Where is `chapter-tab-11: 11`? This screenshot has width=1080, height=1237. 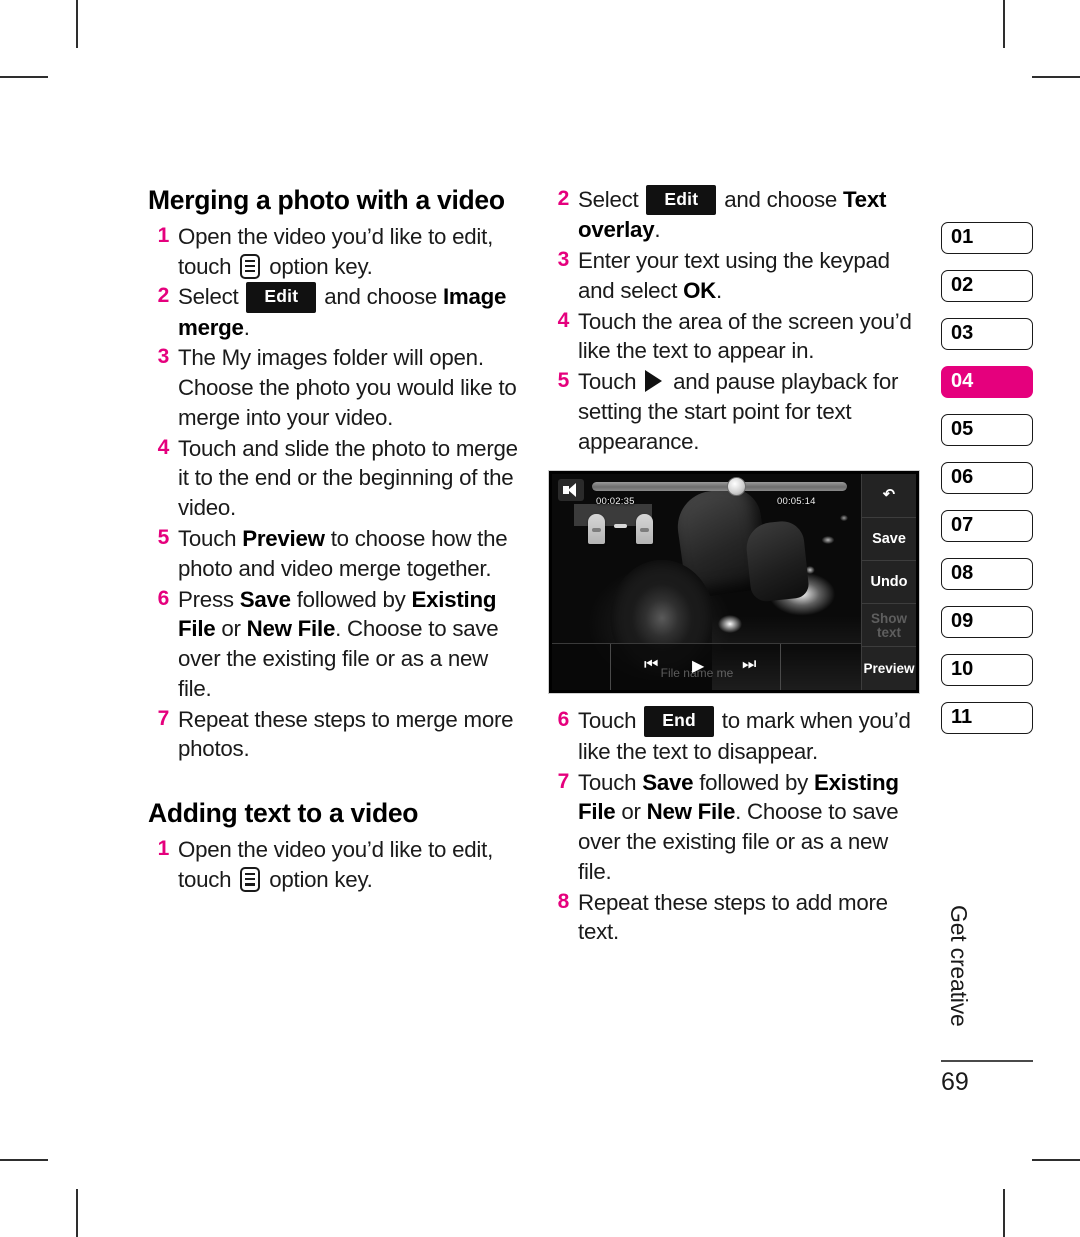
chapter-tab-11: 11 is located at coordinates (987, 718).